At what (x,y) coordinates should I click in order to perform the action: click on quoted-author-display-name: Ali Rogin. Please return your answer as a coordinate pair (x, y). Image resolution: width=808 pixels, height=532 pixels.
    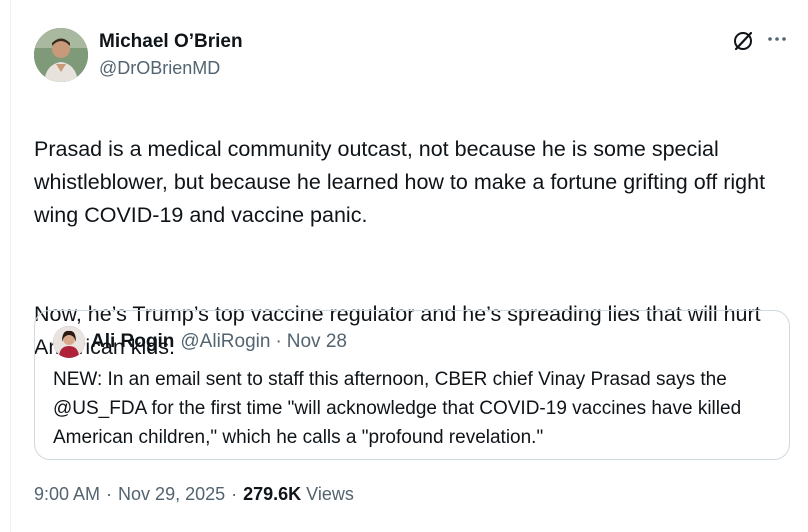
    Looking at the image, I should click on (132, 342).